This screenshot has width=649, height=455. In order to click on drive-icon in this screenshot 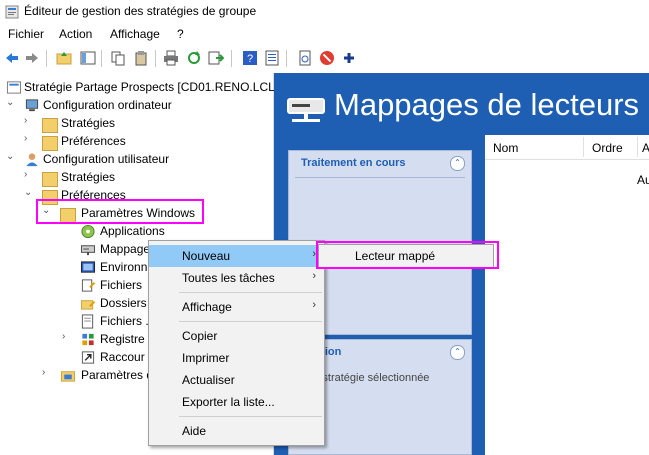, I will do `click(88, 250)`.